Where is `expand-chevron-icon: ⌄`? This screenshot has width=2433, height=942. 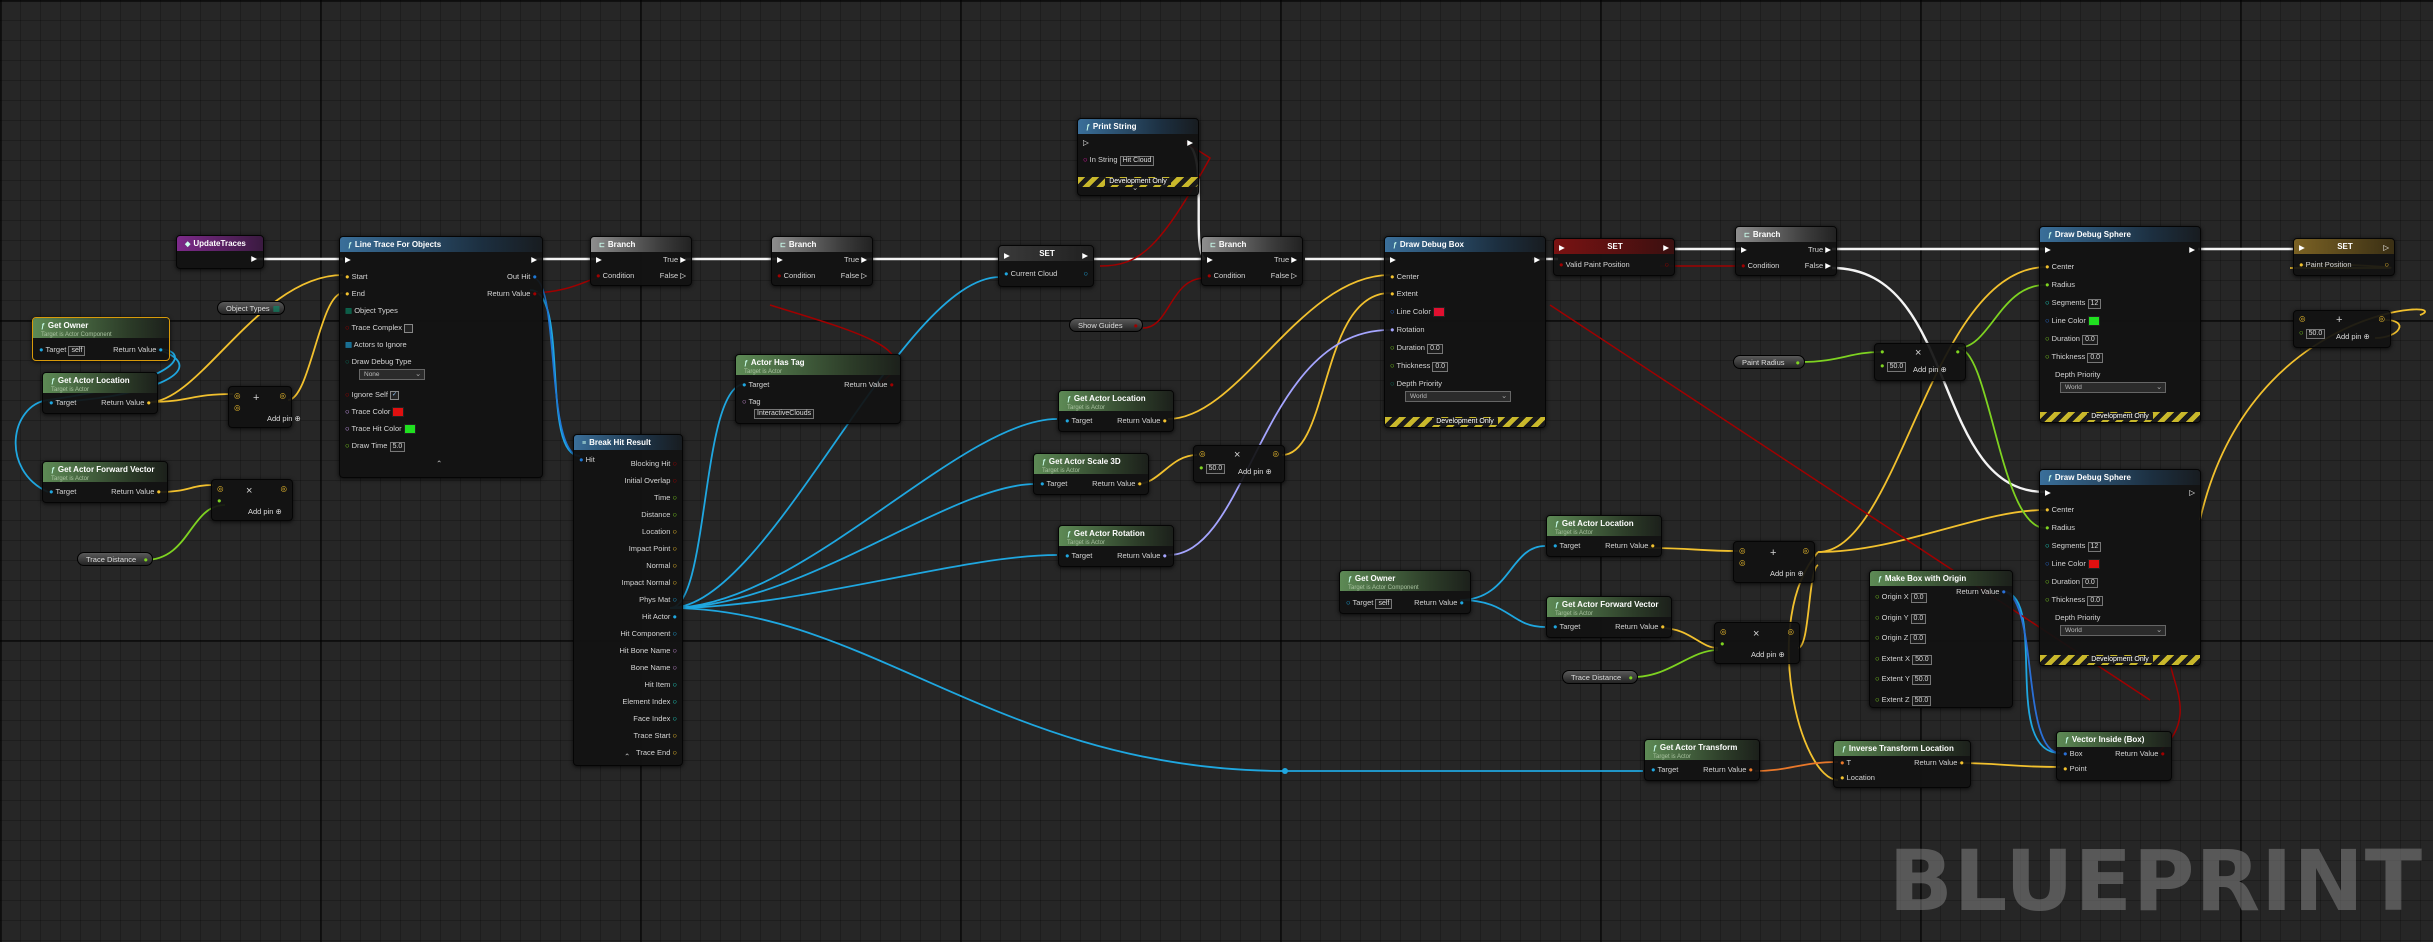 expand-chevron-icon: ⌄ is located at coordinates (1135, 188).